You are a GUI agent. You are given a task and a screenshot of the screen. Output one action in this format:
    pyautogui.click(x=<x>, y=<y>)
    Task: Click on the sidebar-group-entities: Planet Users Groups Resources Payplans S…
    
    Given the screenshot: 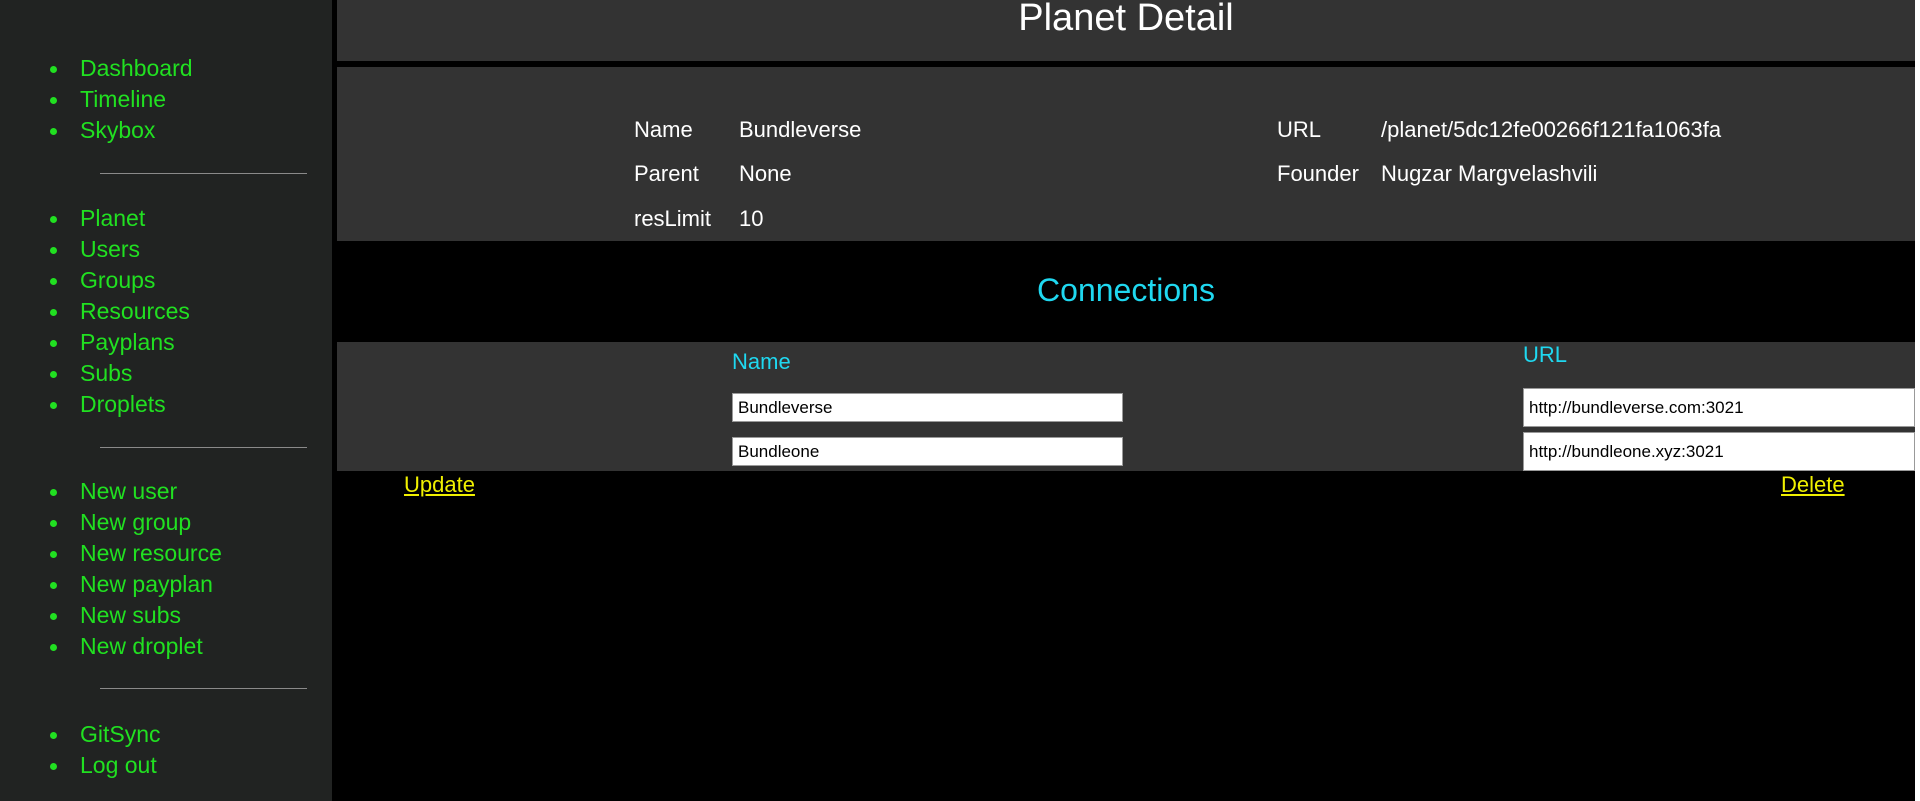 What is the action you would take?
    pyautogui.click(x=166, y=311)
    